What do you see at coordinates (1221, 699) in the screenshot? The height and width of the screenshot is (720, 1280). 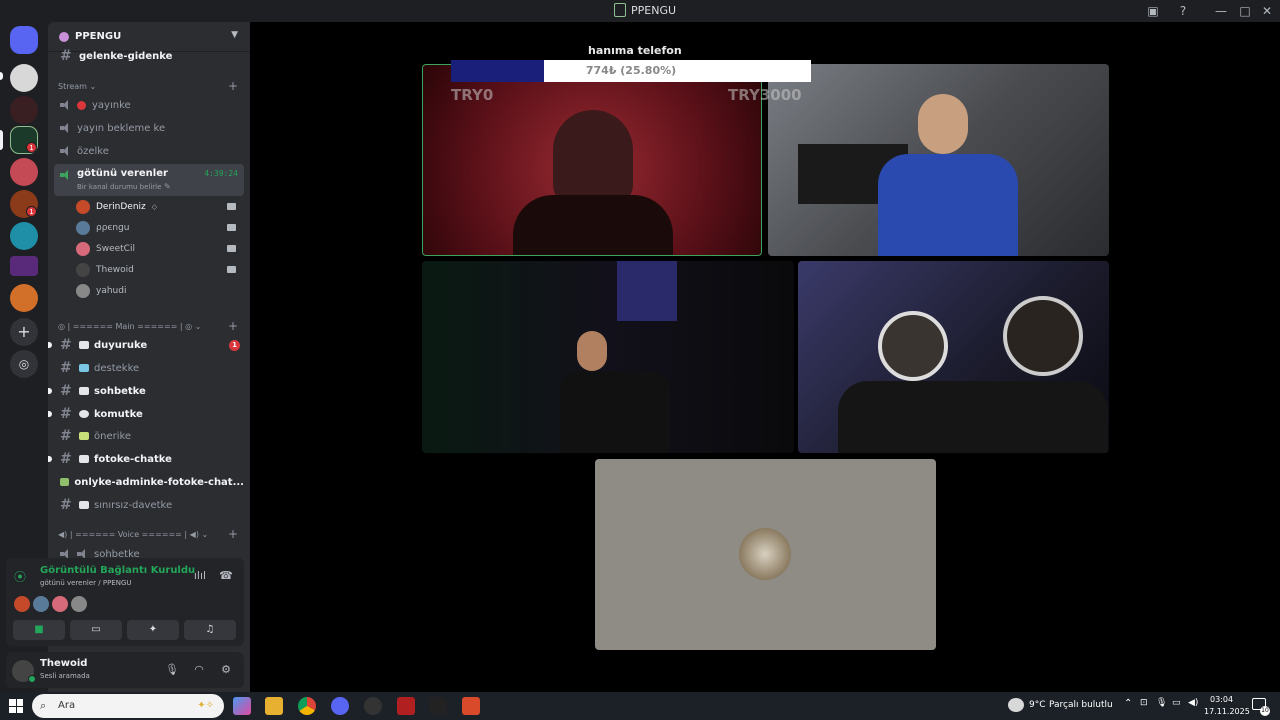 I see `clock-time: 03:04` at bounding box center [1221, 699].